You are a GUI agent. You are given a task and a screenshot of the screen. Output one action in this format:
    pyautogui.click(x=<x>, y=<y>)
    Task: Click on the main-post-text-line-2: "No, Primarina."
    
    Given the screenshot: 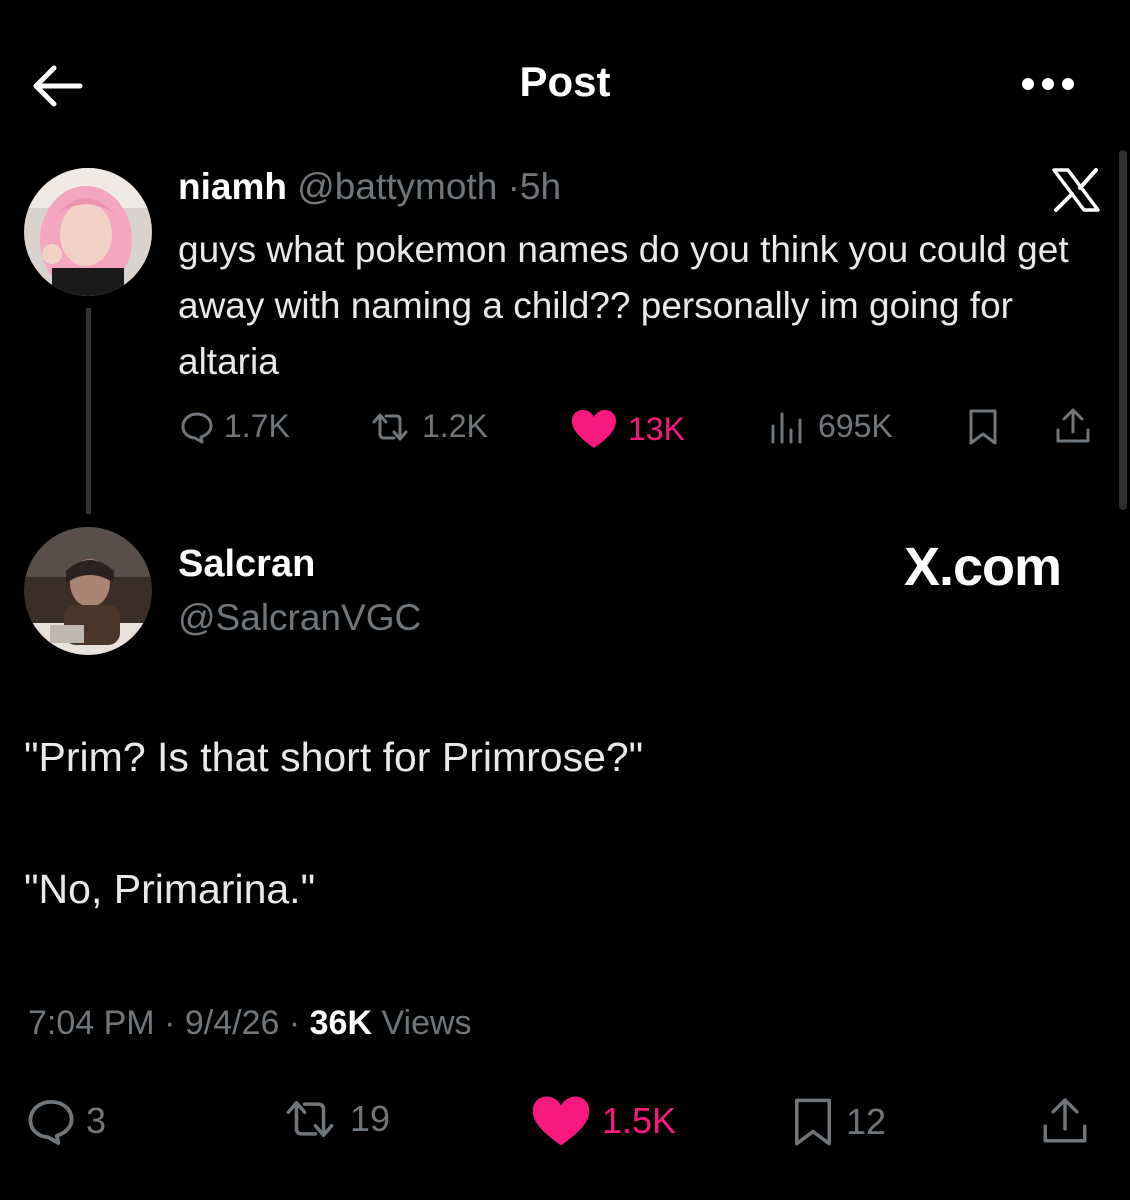 What is the action you would take?
    pyautogui.click(x=170, y=889)
    